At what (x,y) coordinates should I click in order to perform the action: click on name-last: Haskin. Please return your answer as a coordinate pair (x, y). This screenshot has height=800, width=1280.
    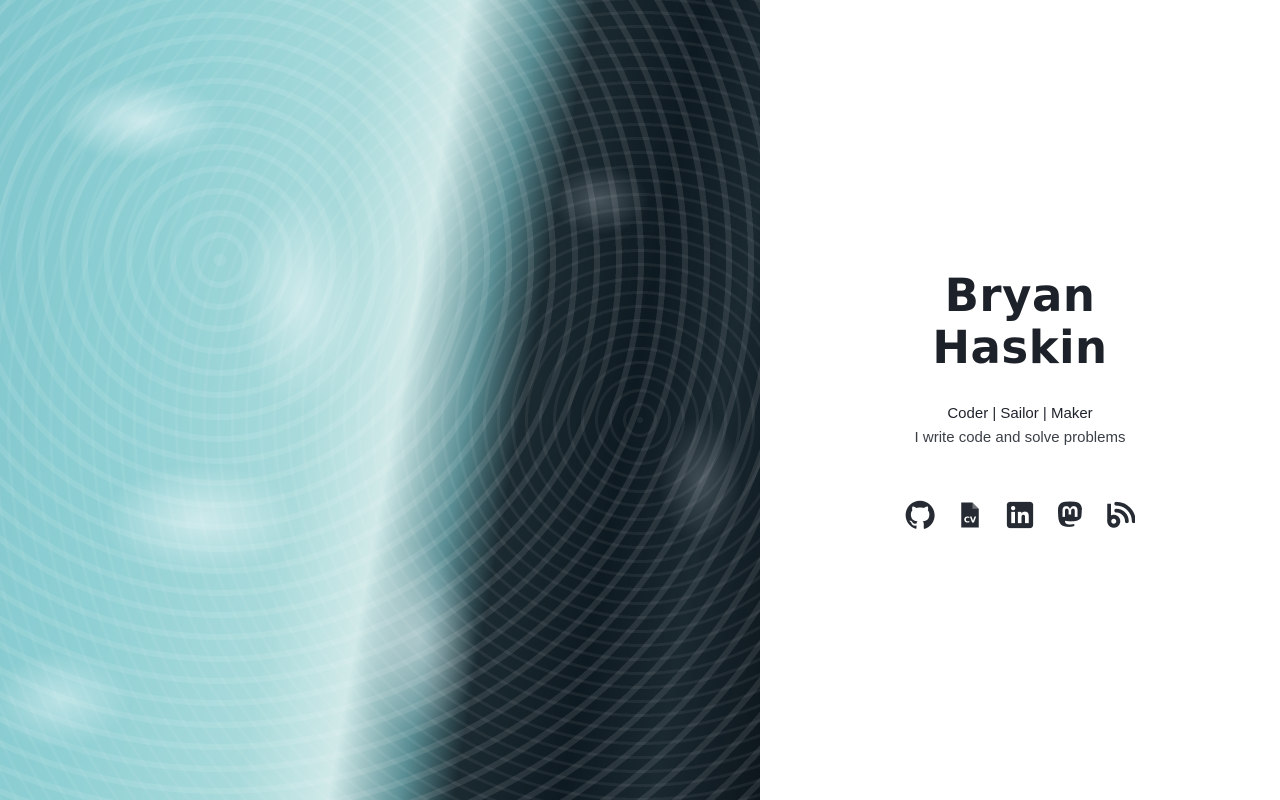
    Looking at the image, I should click on (1020, 347).